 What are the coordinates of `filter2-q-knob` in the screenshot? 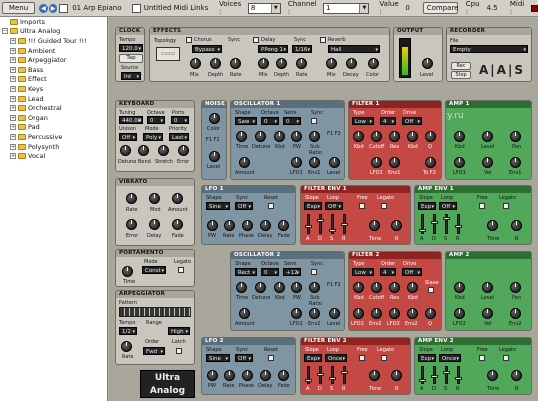 It's located at (430, 313).